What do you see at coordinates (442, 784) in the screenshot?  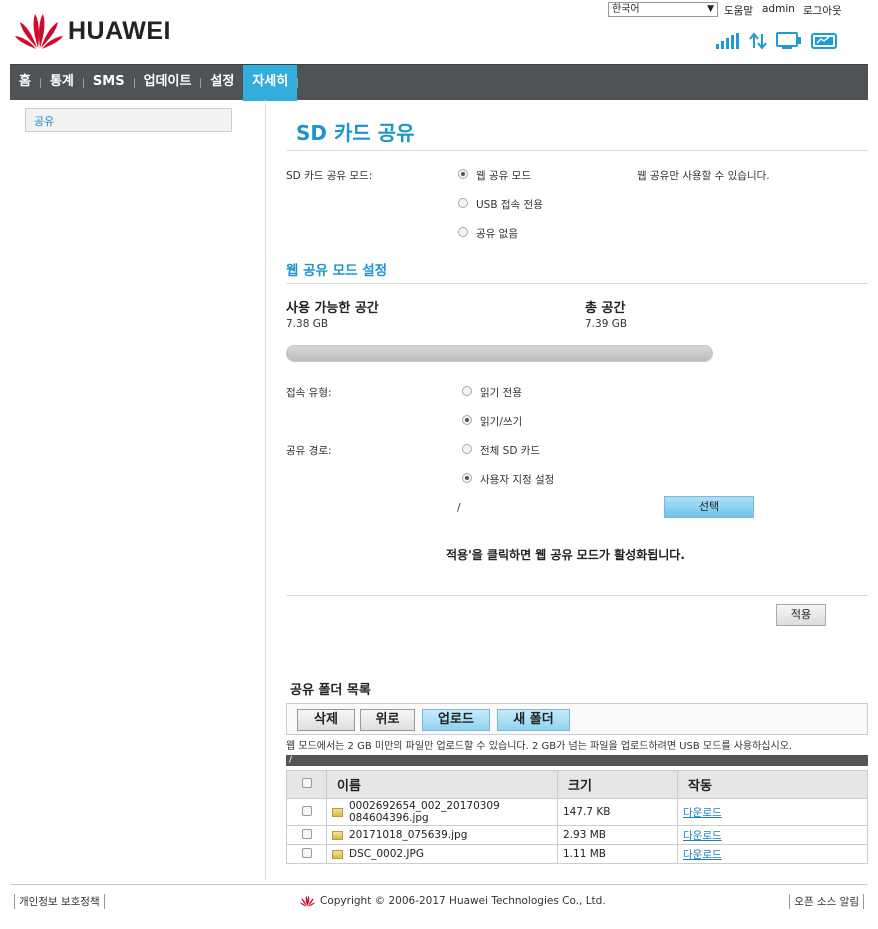 I see `column-name-header: 이름` at bounding box center [442, 784].